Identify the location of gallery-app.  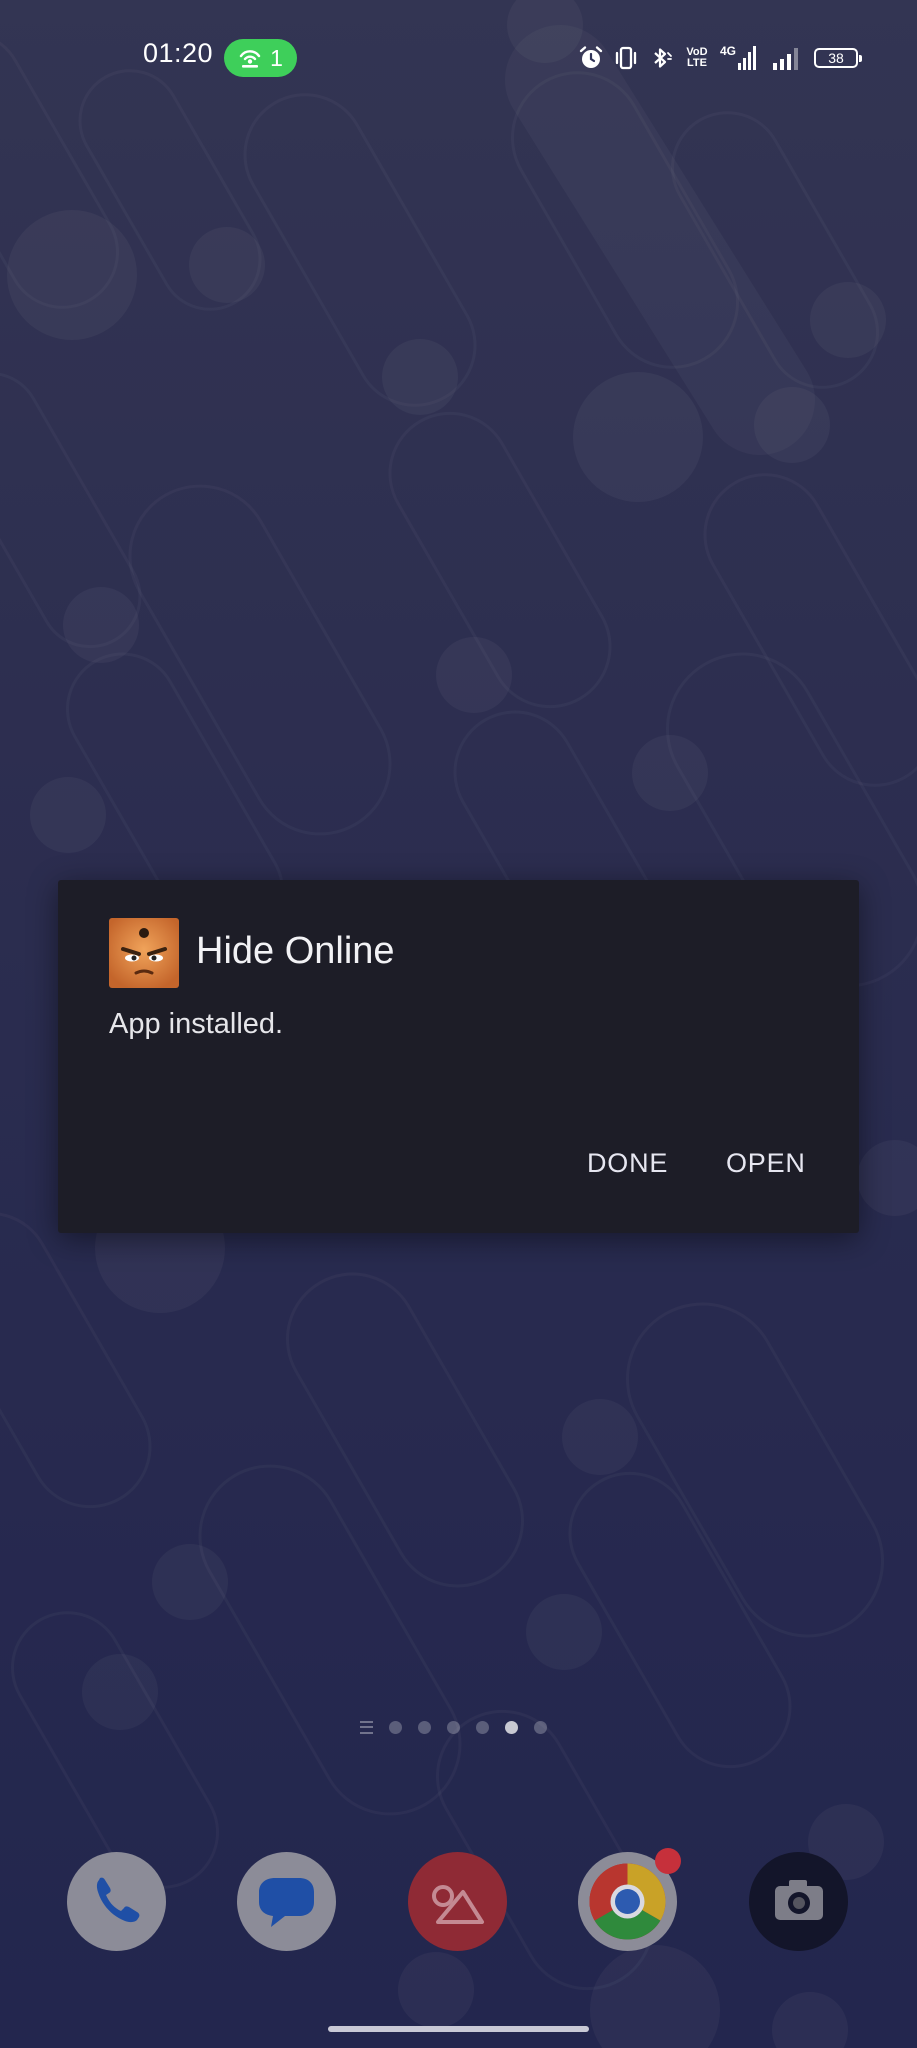
(457, 1901).